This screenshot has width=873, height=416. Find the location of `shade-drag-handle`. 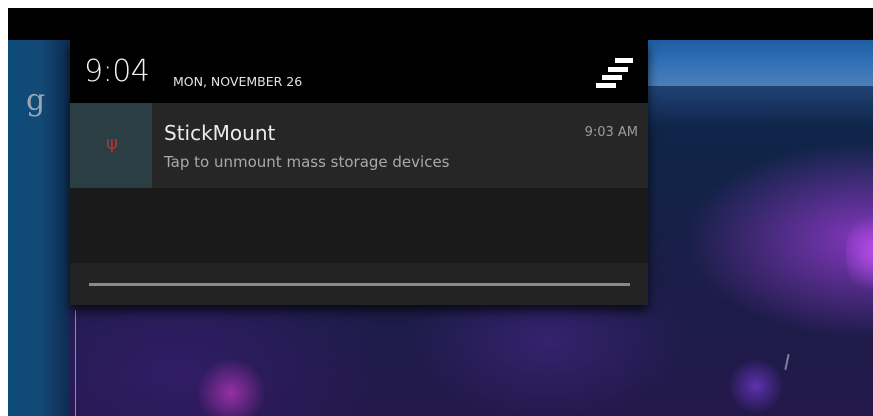

shade-drag-handle is located at coordinates (359, 284).